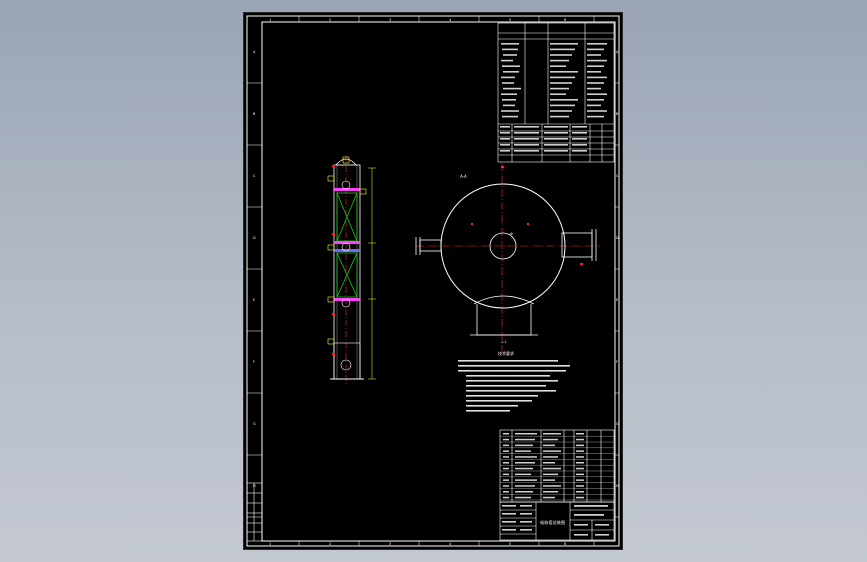 This screenshot has height=562, width=867. Describe the element at coordinates (270, 20) in the screenshot. I see `zone-number-top: 1` at that location.